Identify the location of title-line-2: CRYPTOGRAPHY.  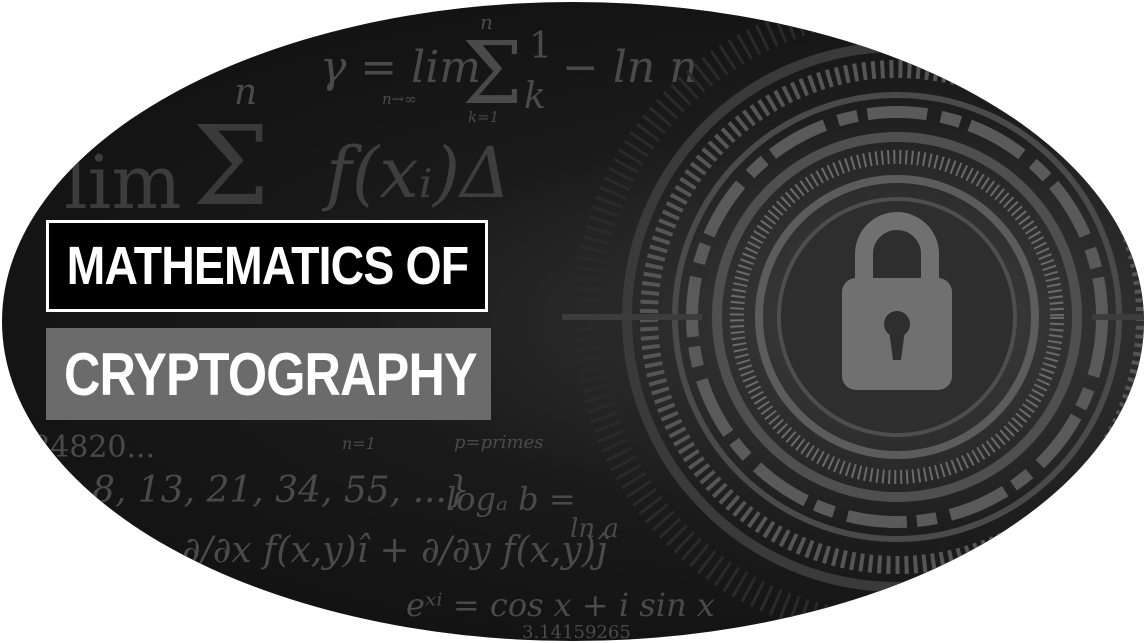
(271, 374).